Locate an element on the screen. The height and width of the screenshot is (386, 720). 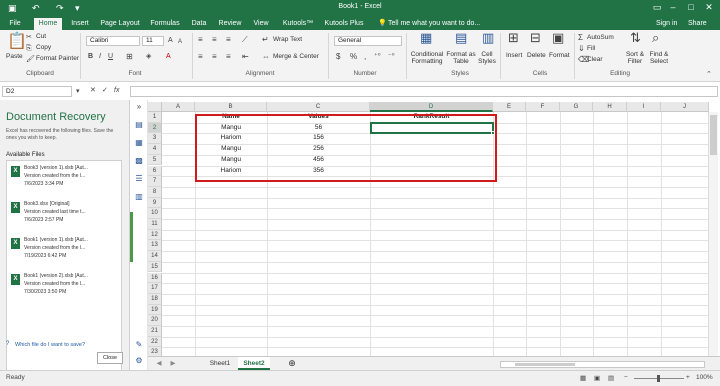
calendar-icon: ▩ is located at coordinates (139, 160).